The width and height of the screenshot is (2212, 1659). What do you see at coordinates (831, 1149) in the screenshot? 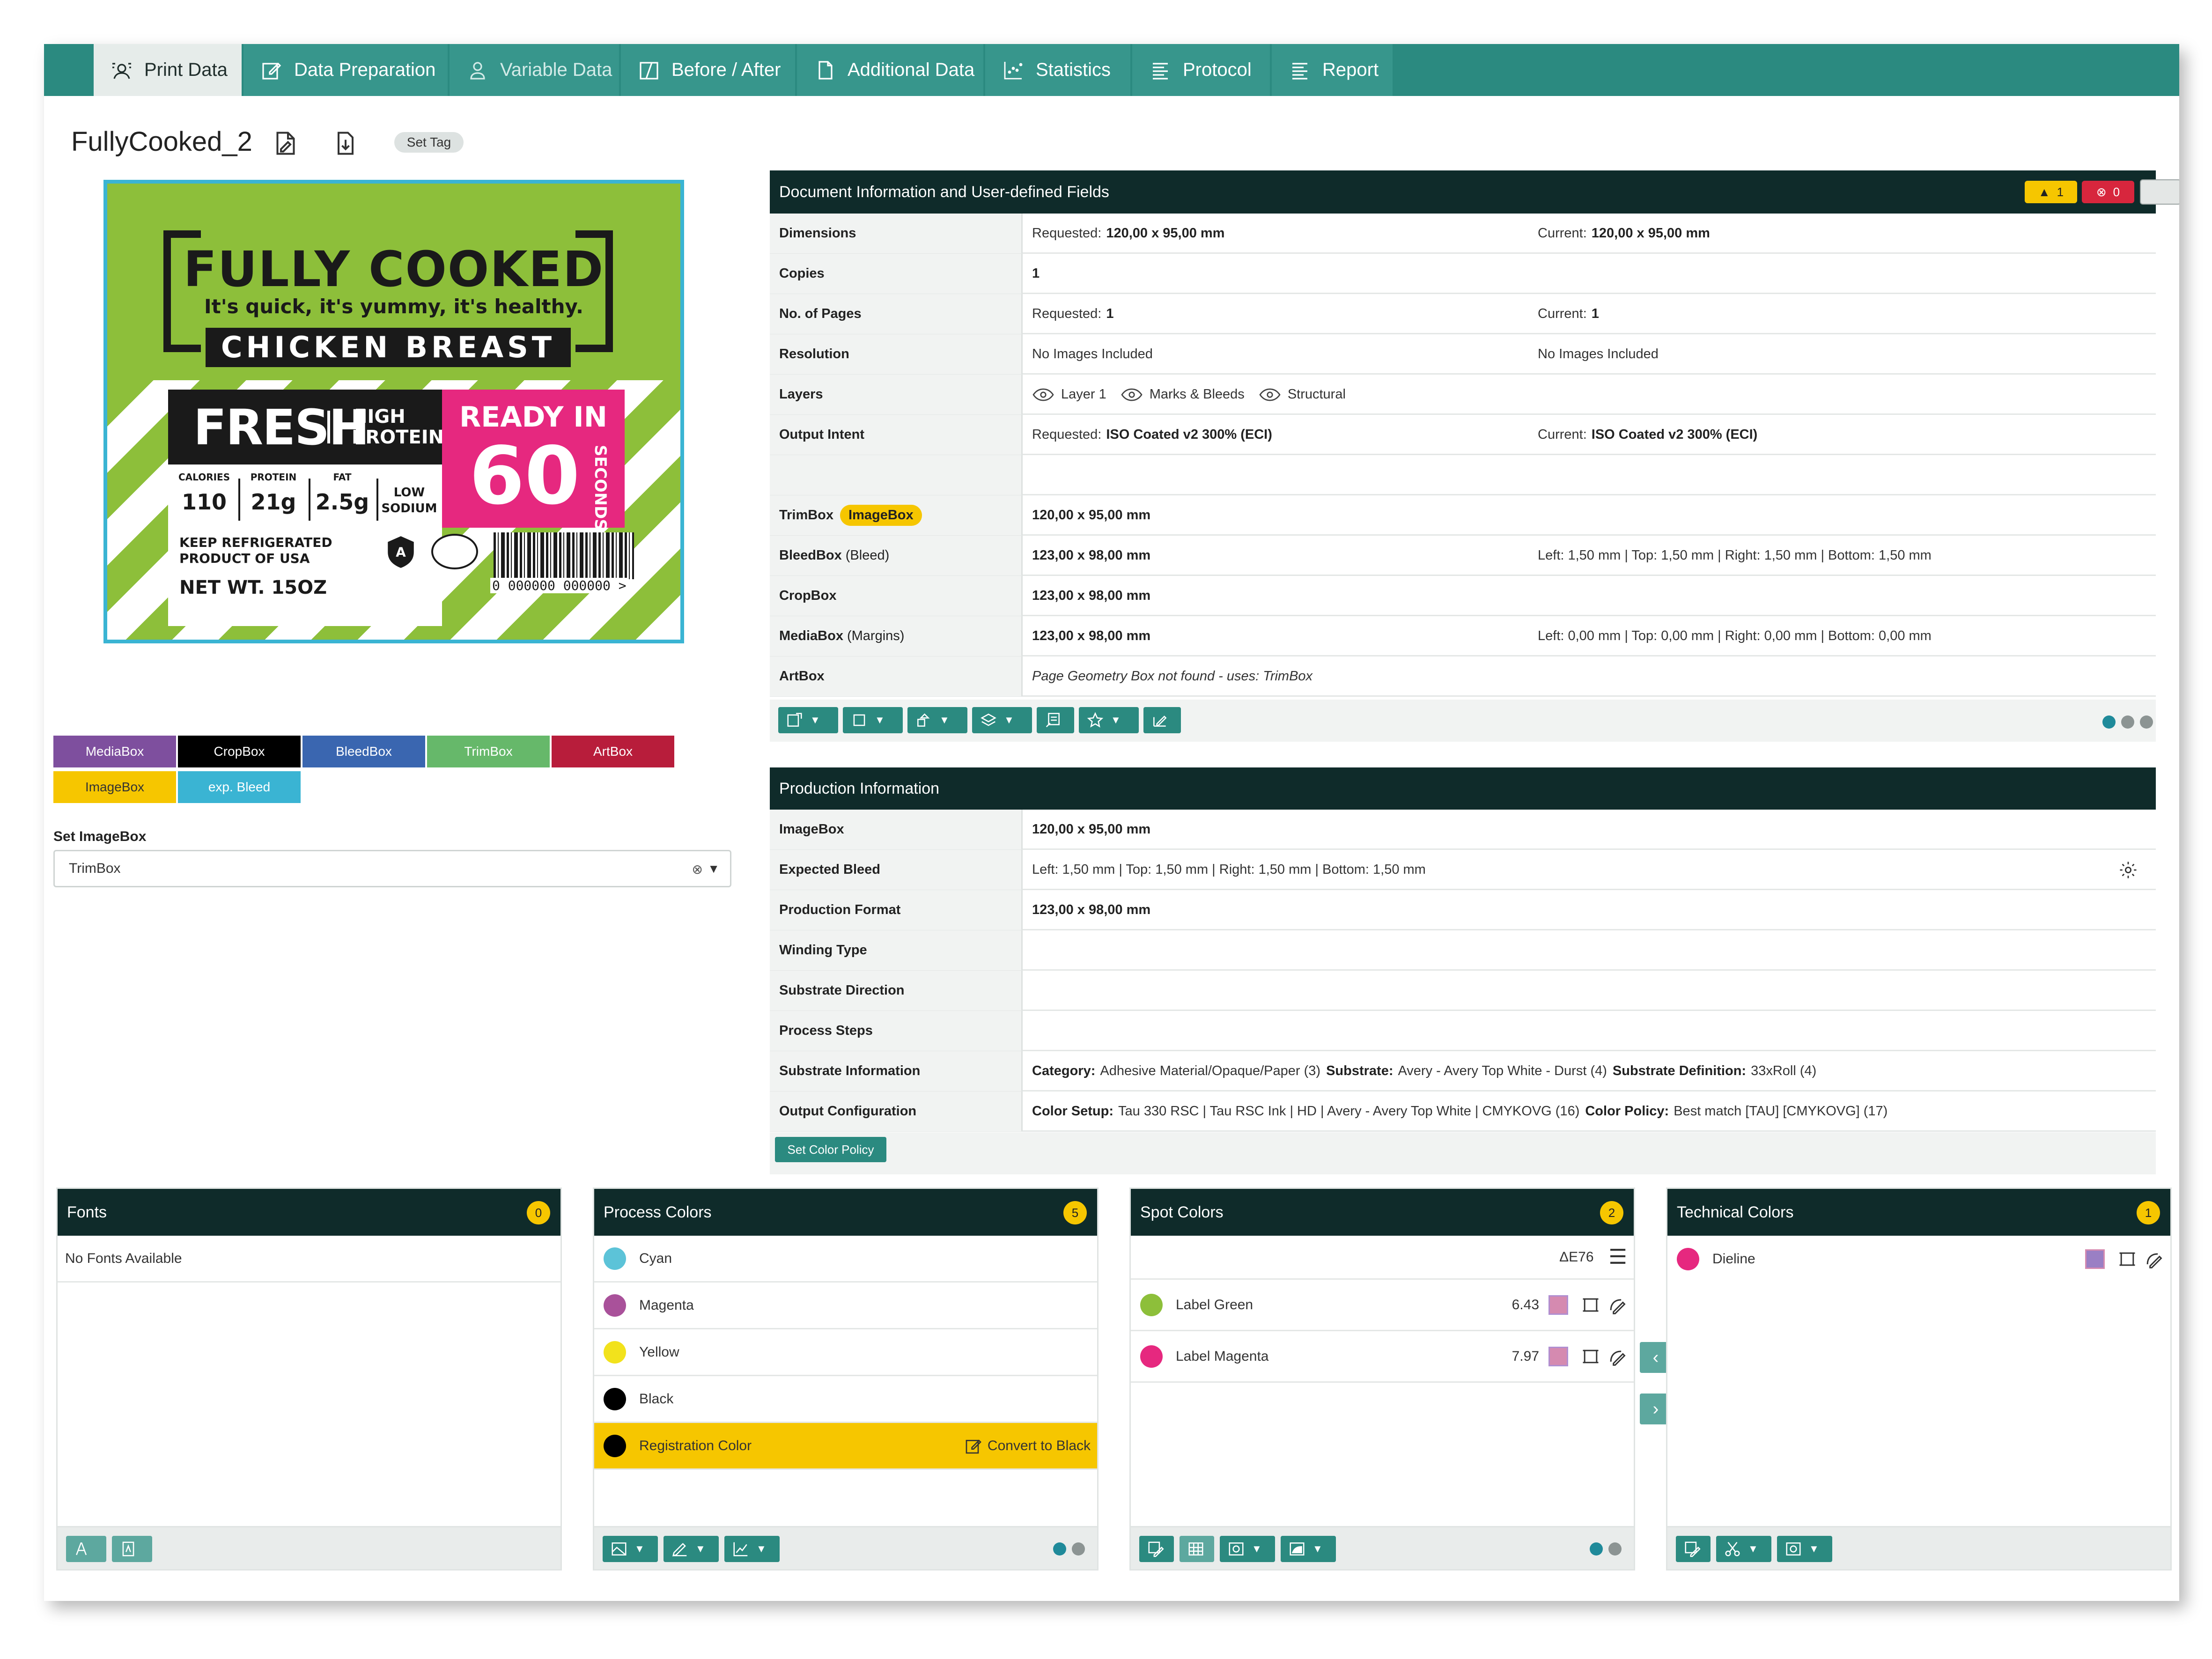
I see `set-color-policy-button: Set Color Policy` at bounding box center [831, 1149].